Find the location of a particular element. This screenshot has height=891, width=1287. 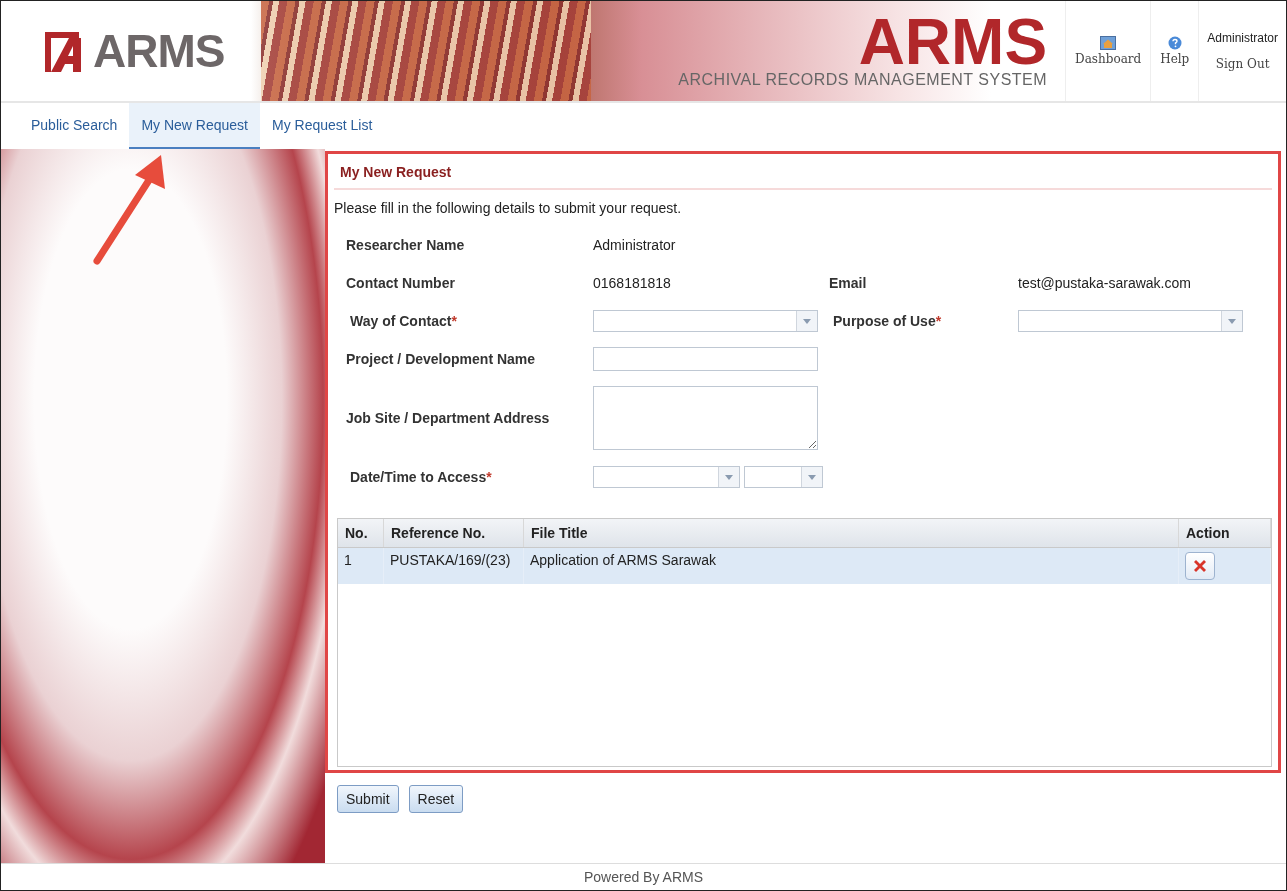

field-label: Purpose of Use* is located at coordinates (887, 321).